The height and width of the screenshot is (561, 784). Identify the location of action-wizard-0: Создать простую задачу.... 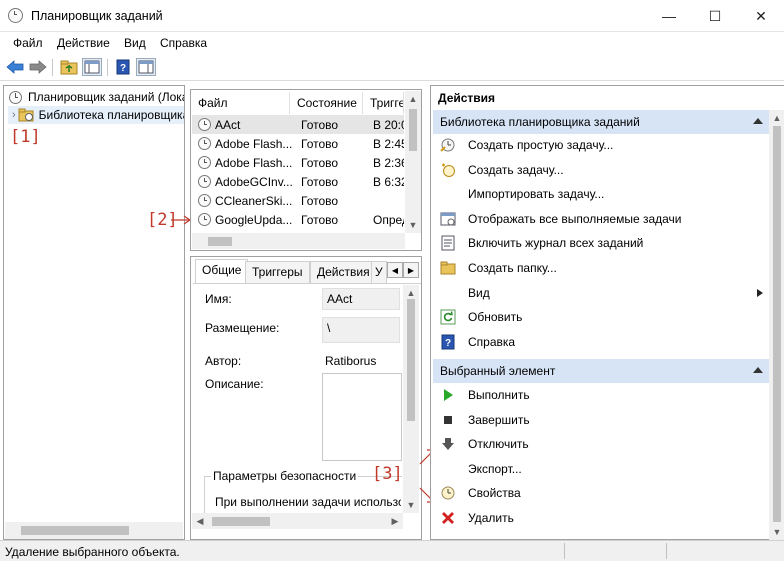
(602, 145).